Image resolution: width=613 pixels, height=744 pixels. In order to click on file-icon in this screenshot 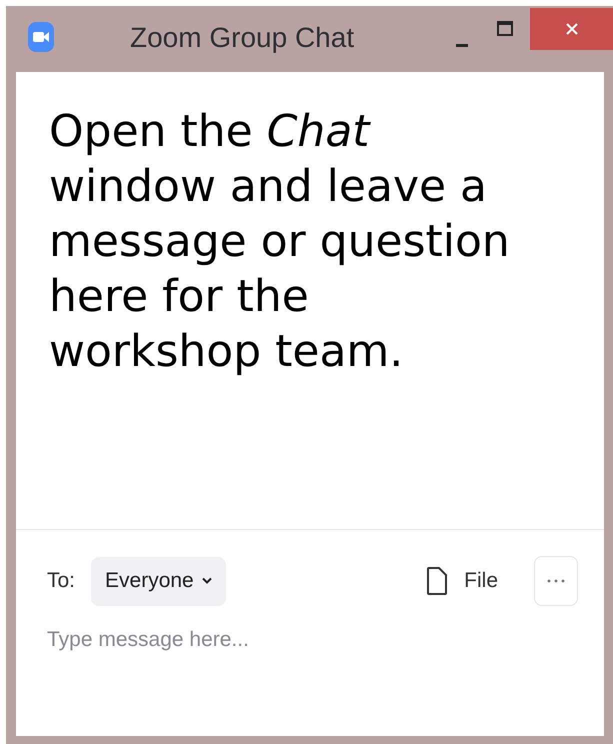, I will do `click(437, 581)`.